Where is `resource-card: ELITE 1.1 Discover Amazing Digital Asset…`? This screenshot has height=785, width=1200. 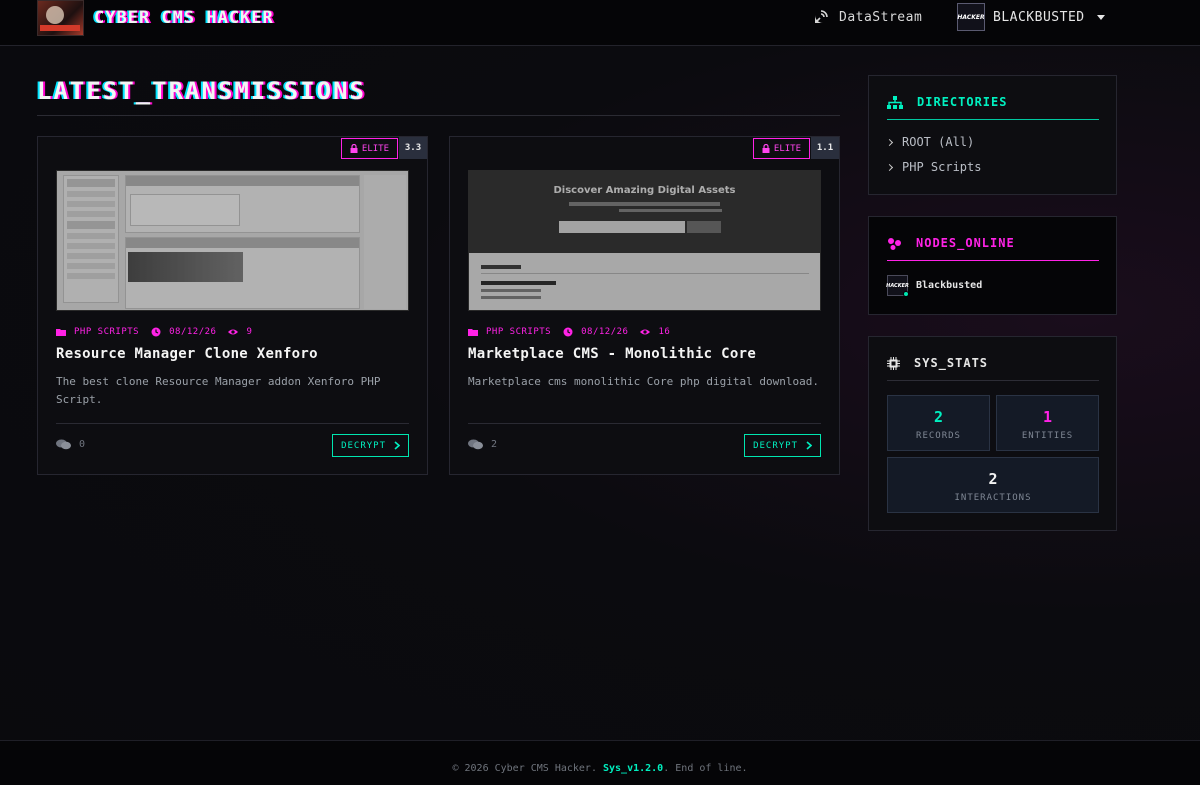
resource-card: ELITE 1.1 Discover Amazing Digital Asset… is located at coordinates (644, 305).